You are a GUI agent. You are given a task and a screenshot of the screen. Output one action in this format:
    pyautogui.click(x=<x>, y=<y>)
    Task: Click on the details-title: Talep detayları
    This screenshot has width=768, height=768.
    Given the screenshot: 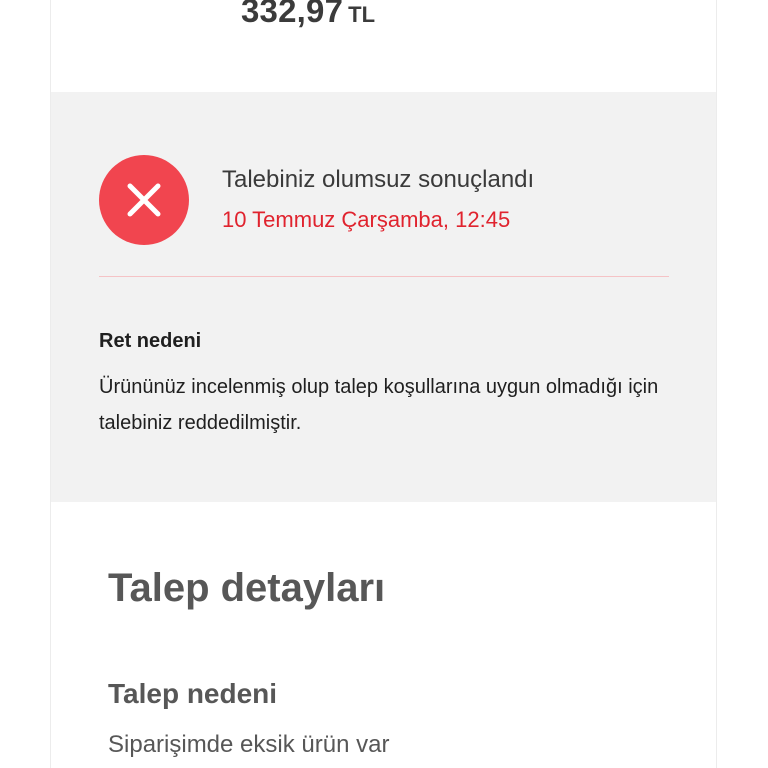 What is the action you would take?
    pyautogui.click(x=247, y=588)
    